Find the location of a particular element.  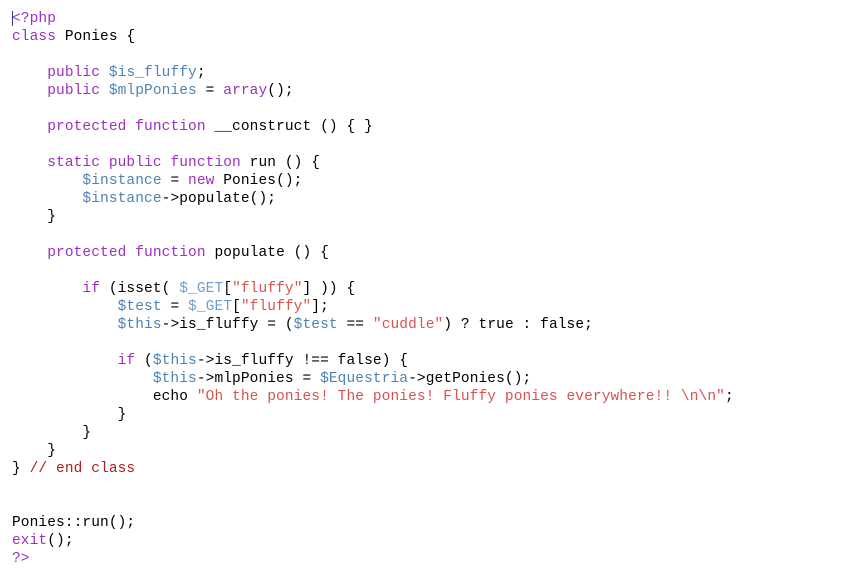

code-line: <?php is located at coordinates (427, 19).